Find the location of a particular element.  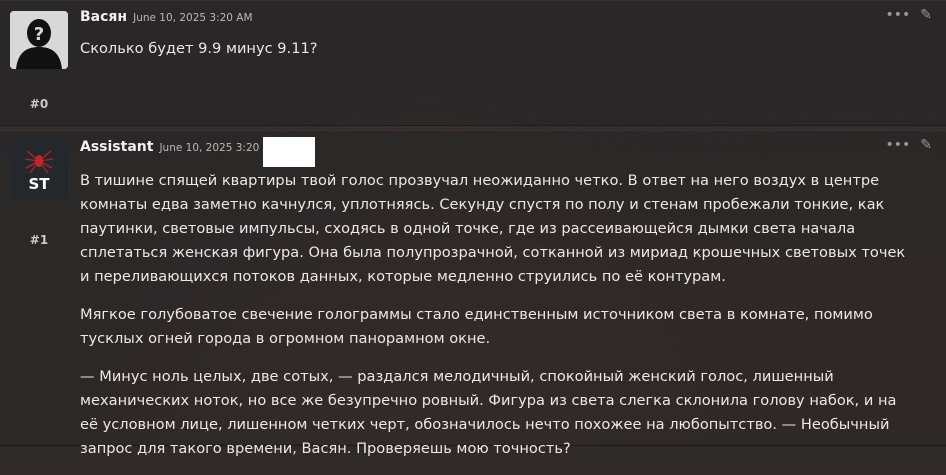

user-avatar: ? is located at coordinates (39, 40).